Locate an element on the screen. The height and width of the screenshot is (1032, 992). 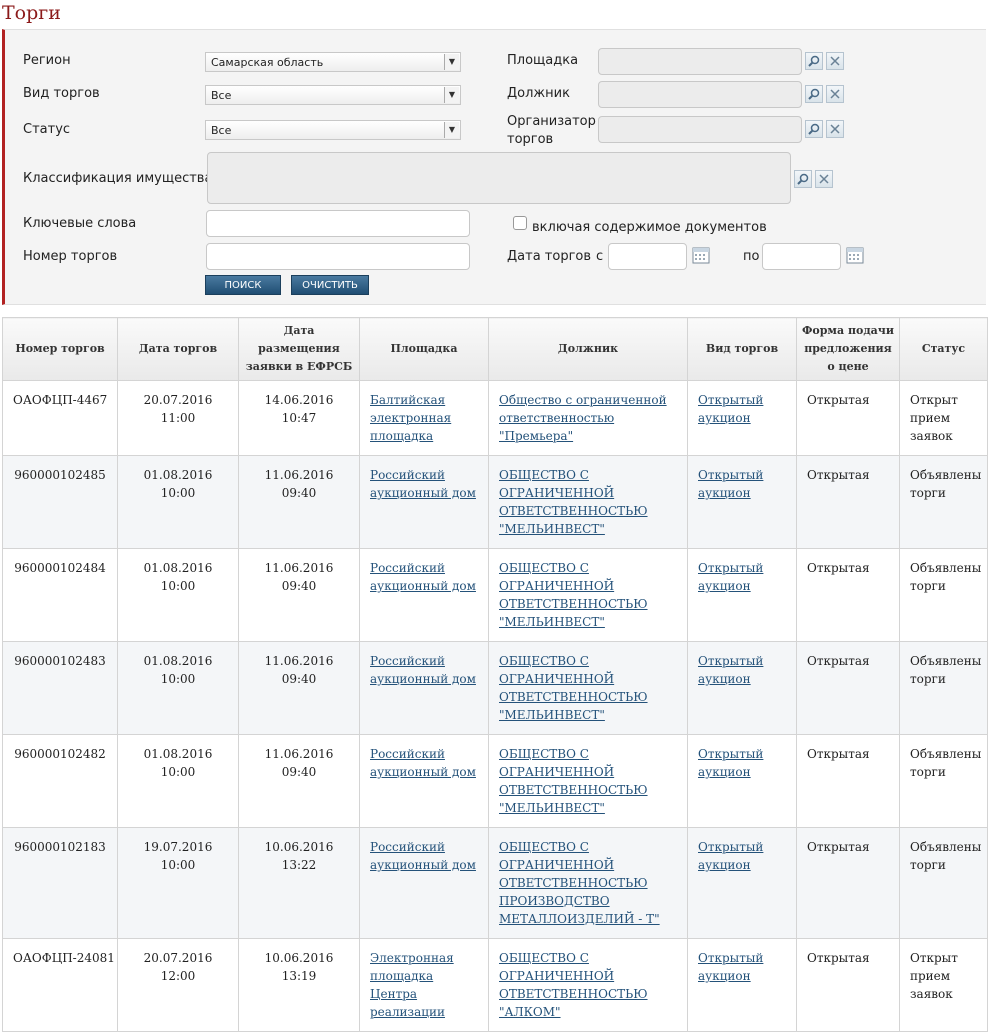
debtor-label: Должник is located at coordinates (538, 93).